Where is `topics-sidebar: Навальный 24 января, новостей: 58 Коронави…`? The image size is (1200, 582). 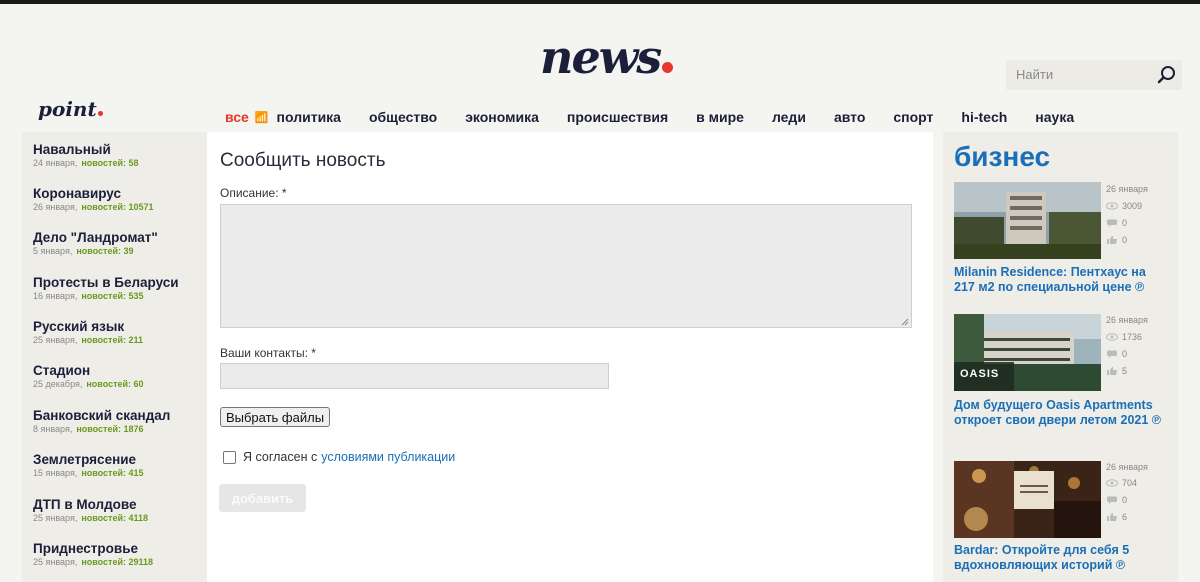 topics-sidebar: Навальный 24 января, новостей: 58 Коронави… is located at coordinates (114, 357).